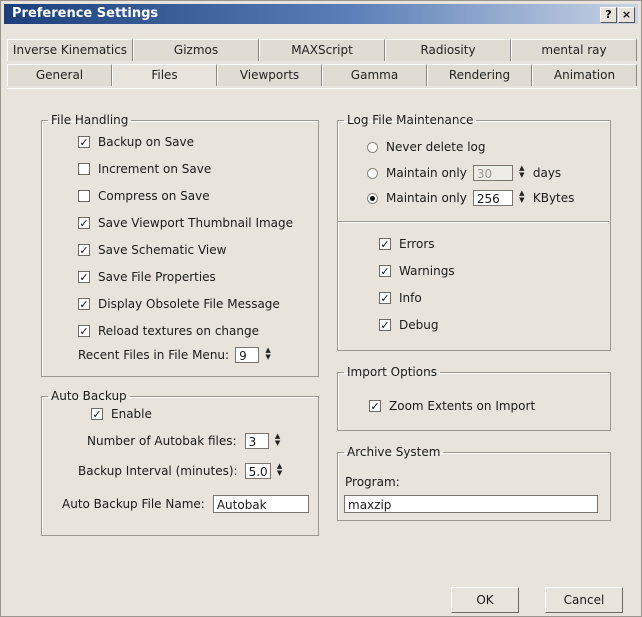 The height and width of the screenshot is (617, 642). I want to click on ok-button: OK, so click(485, 600).